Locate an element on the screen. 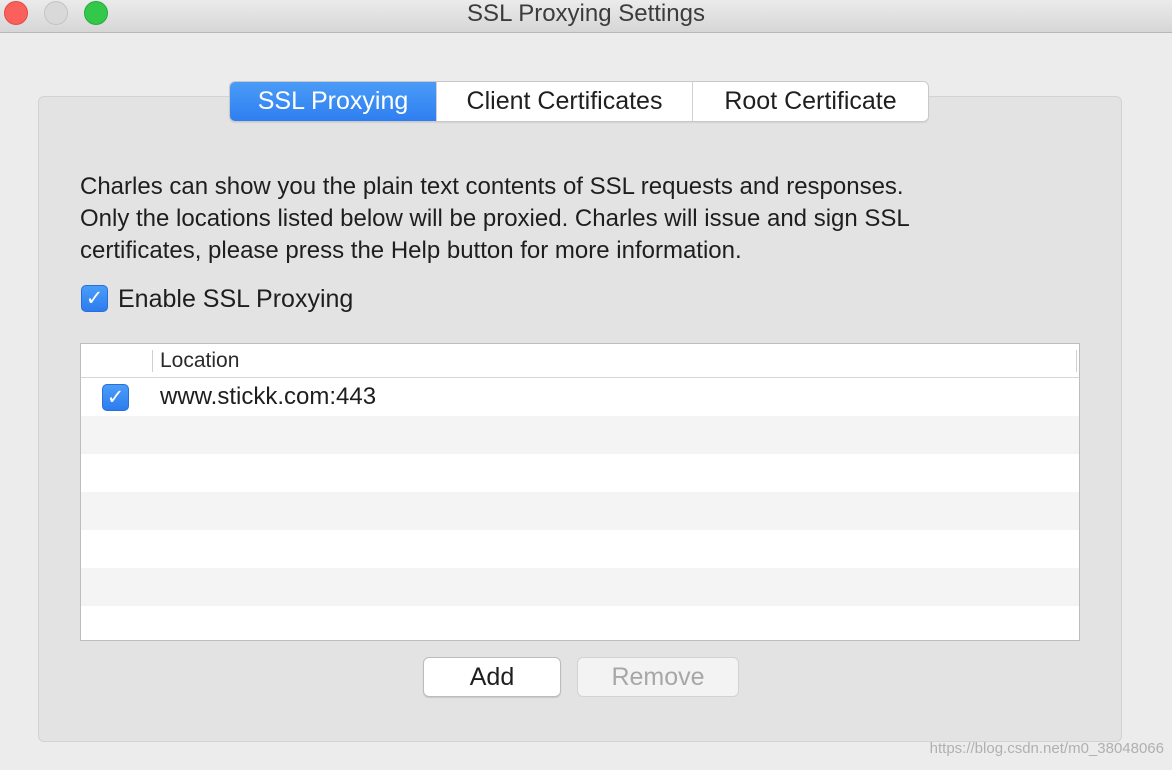 The height and width of the screenshot is (770, 1172). row-enabled-checkbox: ✓ is located at coordinates (115, 397).